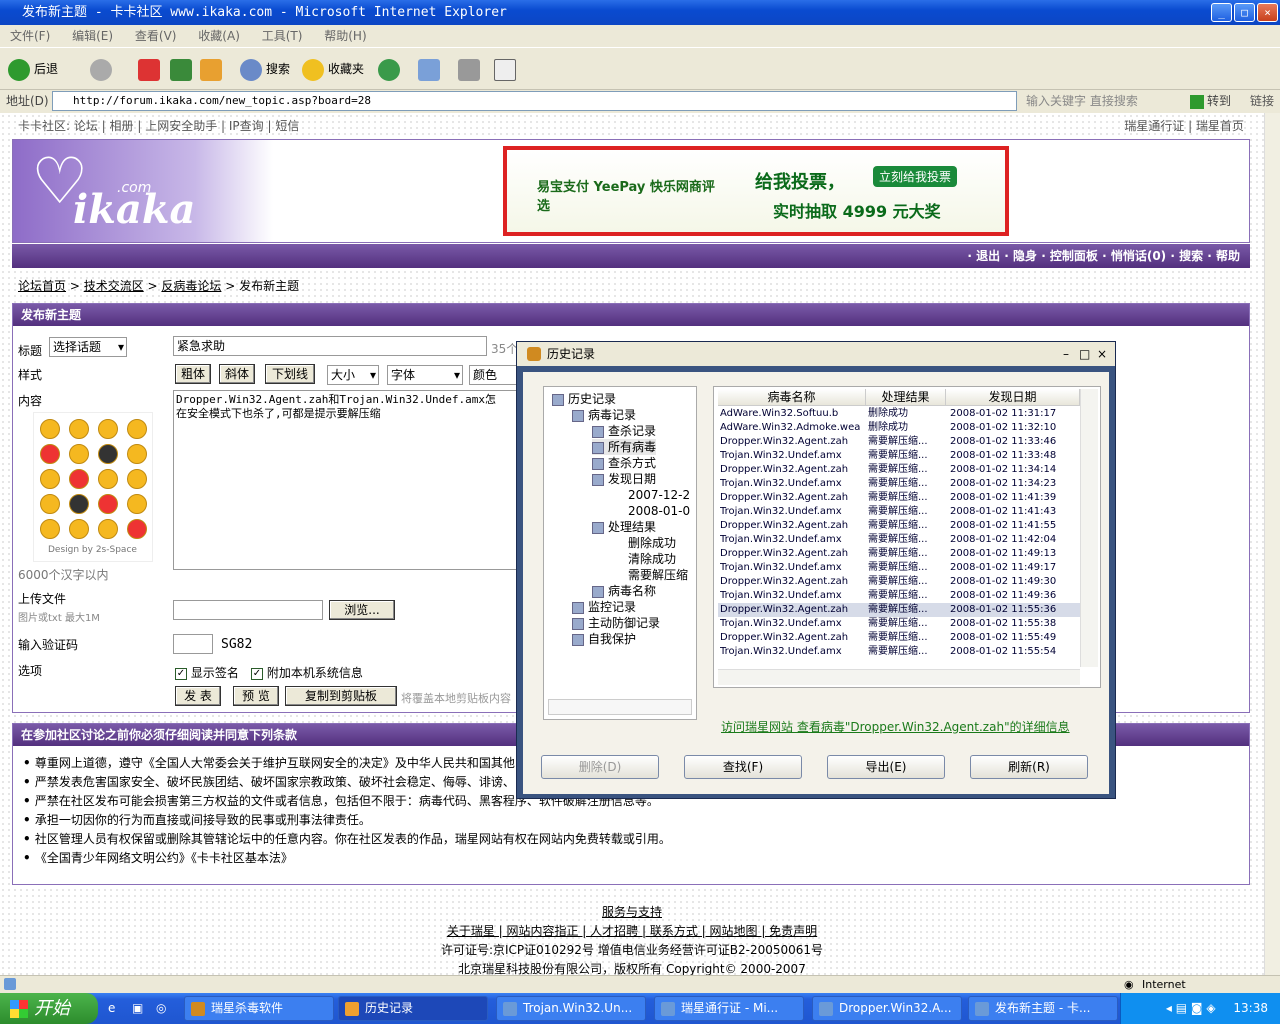 The image size is (1280, 1024). What do you see at coordinates (307, 672) in the screenshot?
I see `attach-info-checkbox: ✓ 附加本机系统信息` at bounding box center [307, 672].